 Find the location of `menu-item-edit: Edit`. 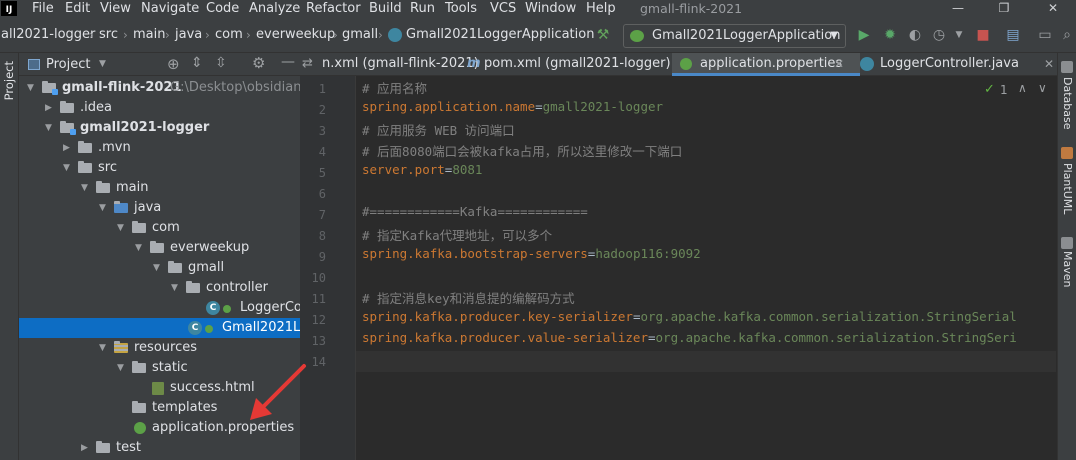

menu-item-edit: Edit is located at coordinates (77, 8).